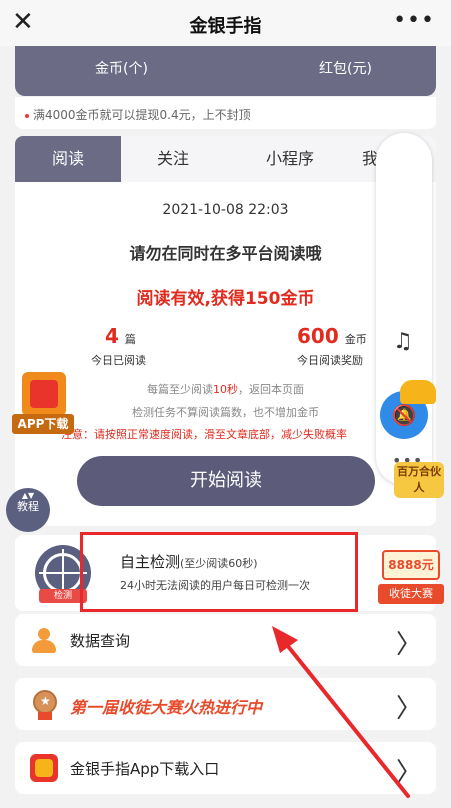  I want to click on rule-min-time: 每篇至少阅读10秒，返回本页面, so click(225, 389).